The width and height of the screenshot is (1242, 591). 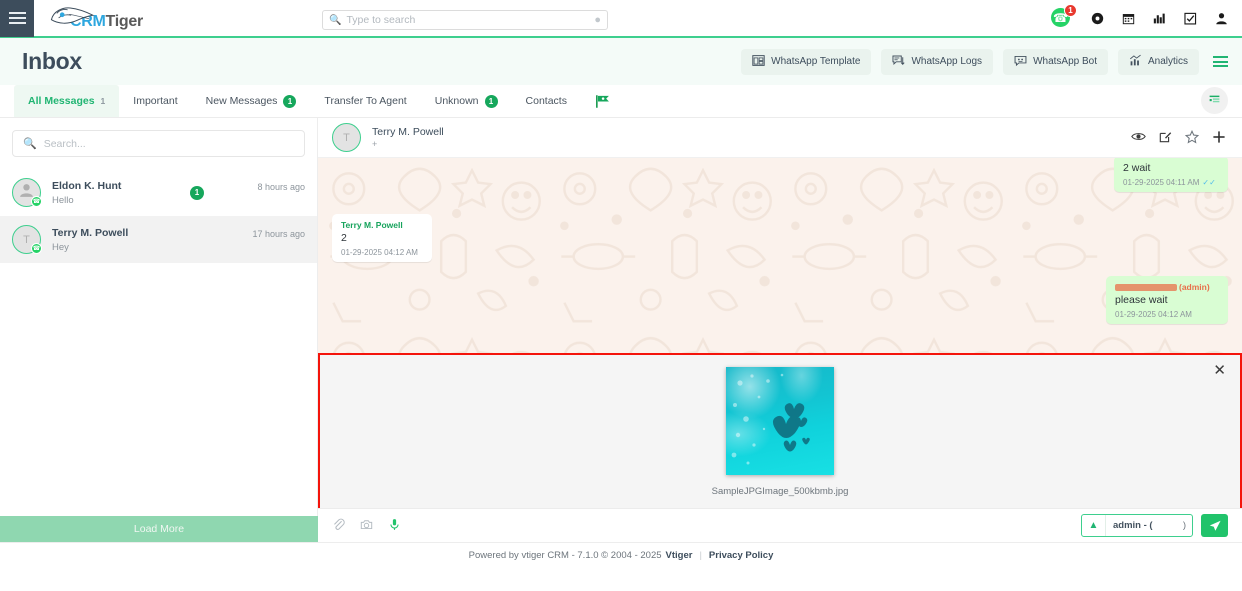 I want to click on close-icon: ✕, so click(x=1219, y=370).